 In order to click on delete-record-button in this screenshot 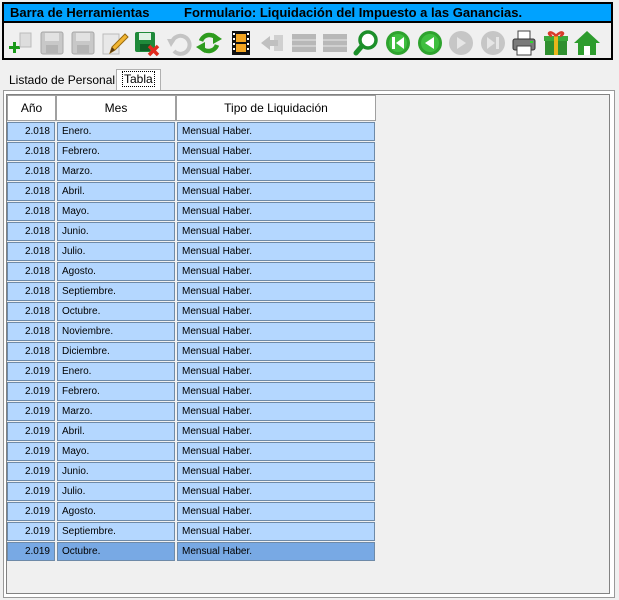, I will do `click(146, 43)`.